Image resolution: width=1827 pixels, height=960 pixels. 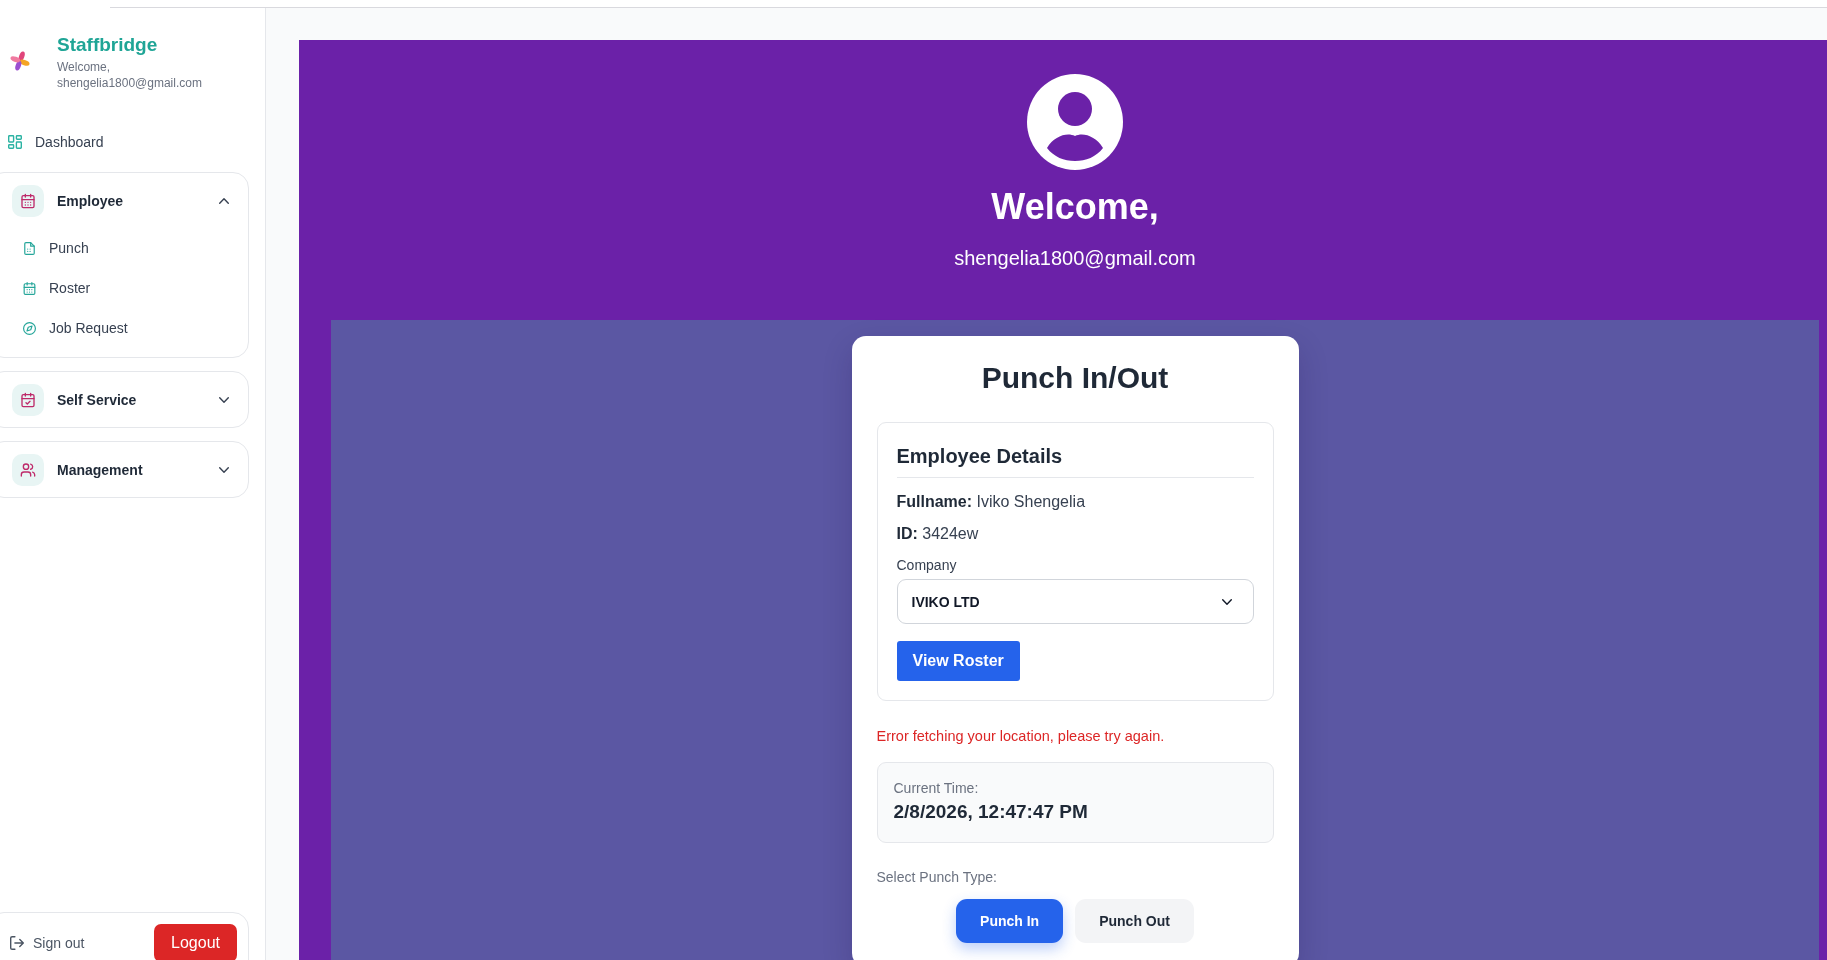 I want to click on time-label: Current Time:, so click(x=936, y=788).